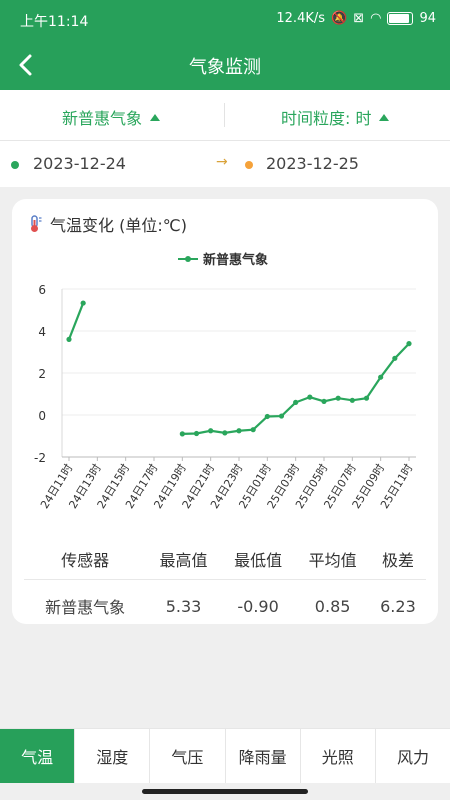 Image resolution: width=450 pixels, height=800 pixels. What do you see at coordinates (263, 756) in the screenshot?
I see `tab-rainfall: 降雨量` at bounding box center [263, 756].